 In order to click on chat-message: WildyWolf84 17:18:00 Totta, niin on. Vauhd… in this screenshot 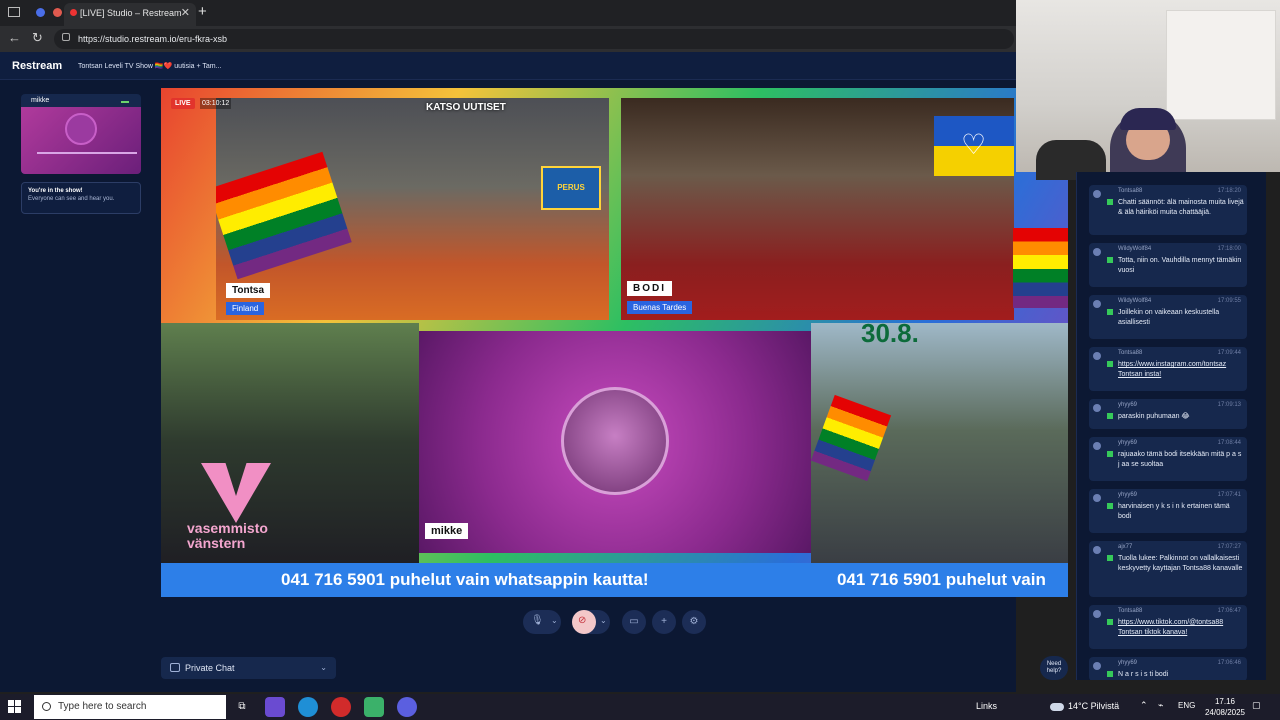, I will do `click(1168, 265)`.